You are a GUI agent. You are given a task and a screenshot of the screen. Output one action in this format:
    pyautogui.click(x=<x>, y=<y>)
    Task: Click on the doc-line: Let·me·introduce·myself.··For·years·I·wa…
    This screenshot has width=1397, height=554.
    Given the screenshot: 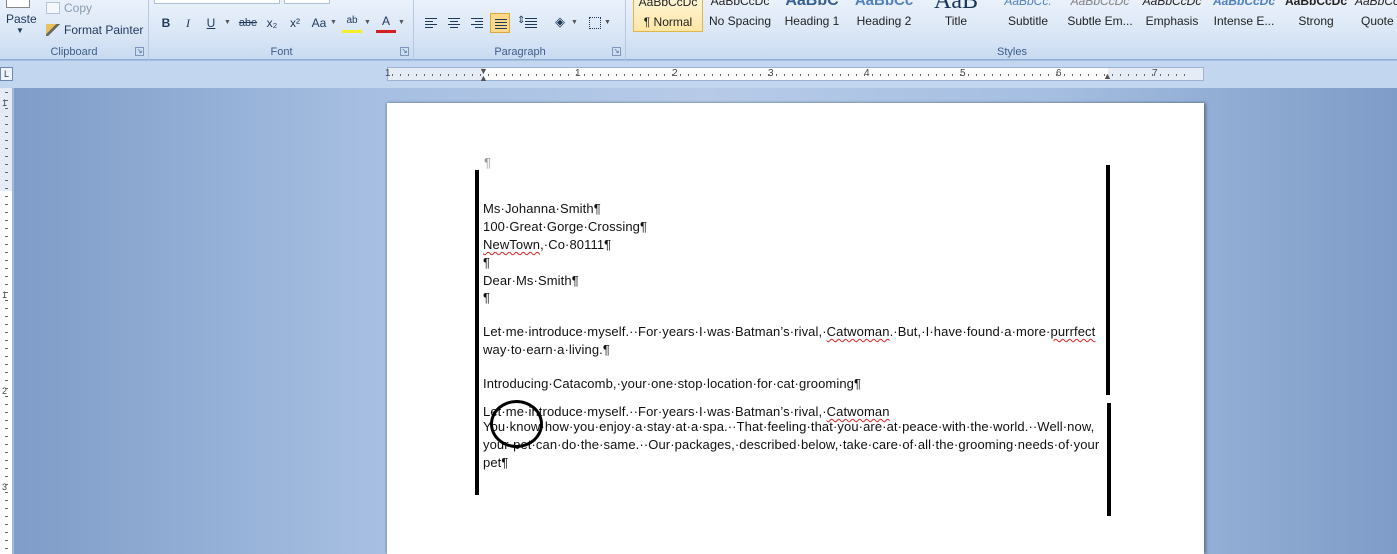 What is the action you would take?
    pyautogui.click(x=686, y=411)
    